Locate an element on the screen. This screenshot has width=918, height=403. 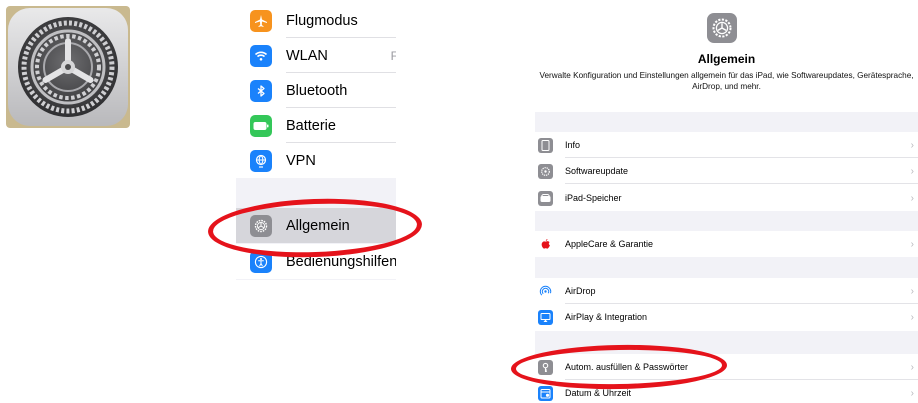
ipad-icon is located at coordinates (545, 145).